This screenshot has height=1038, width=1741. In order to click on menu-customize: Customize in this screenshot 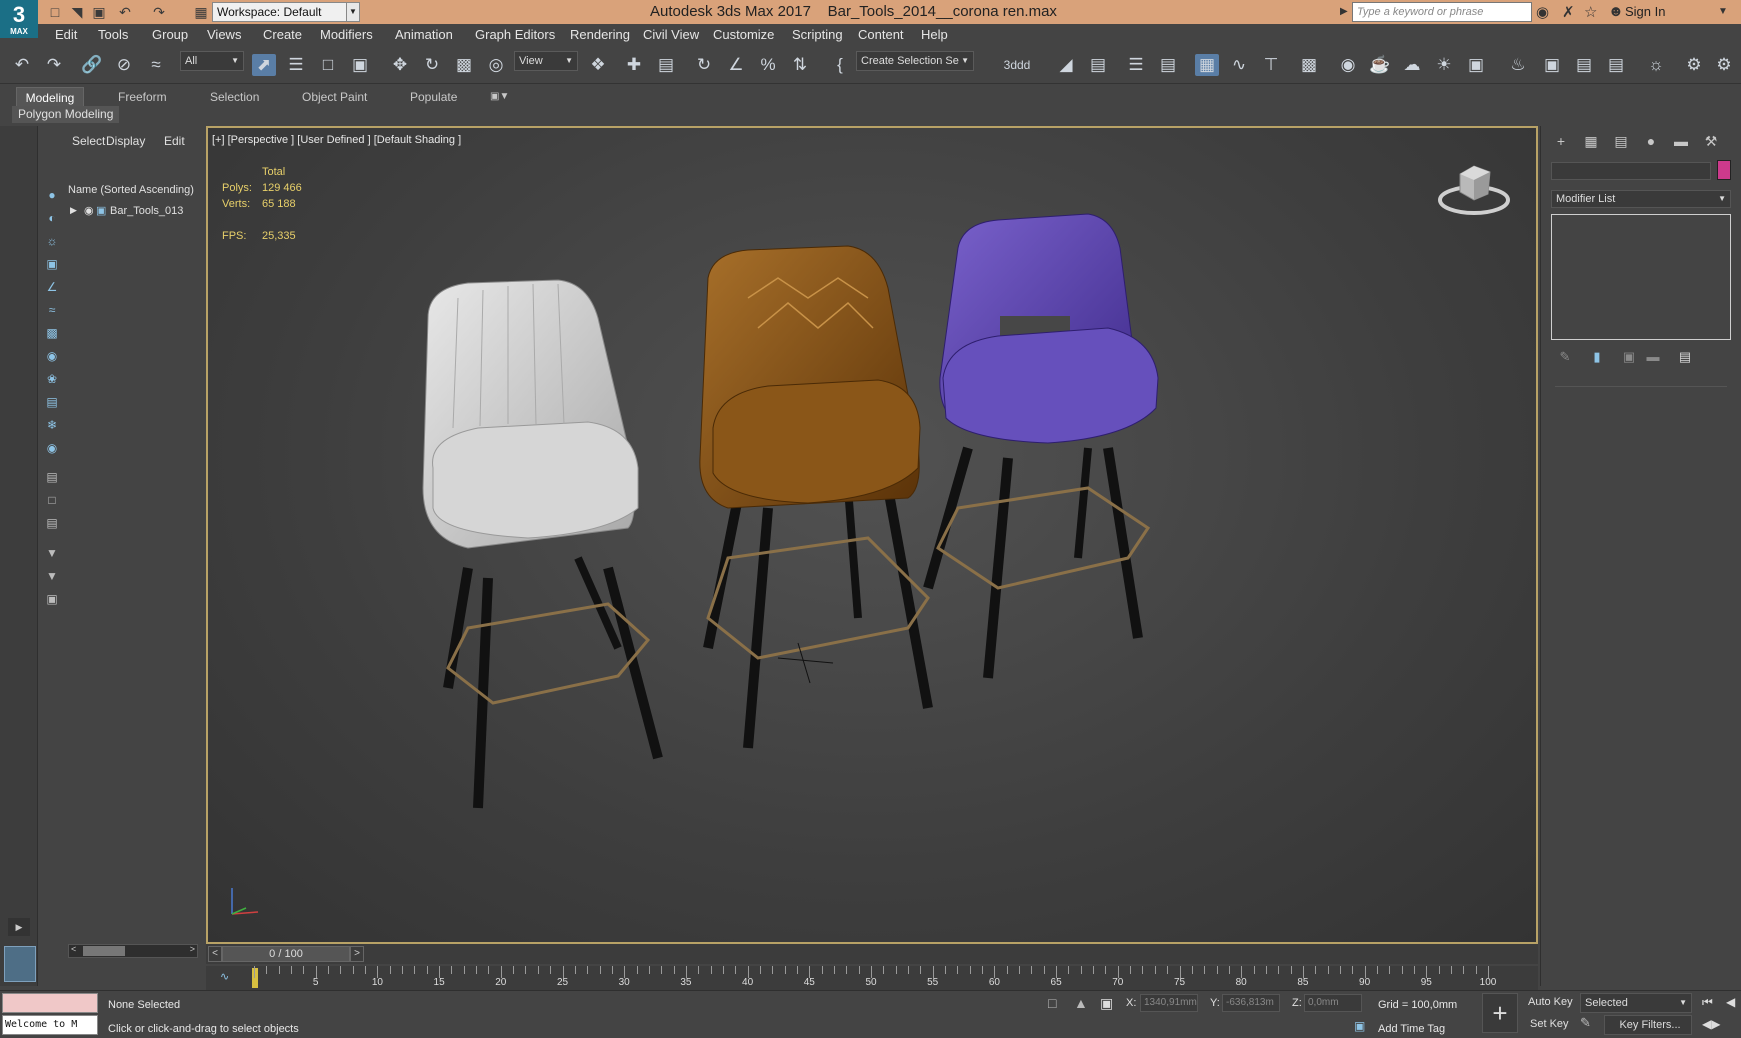, I will do `click(743, 34)`.